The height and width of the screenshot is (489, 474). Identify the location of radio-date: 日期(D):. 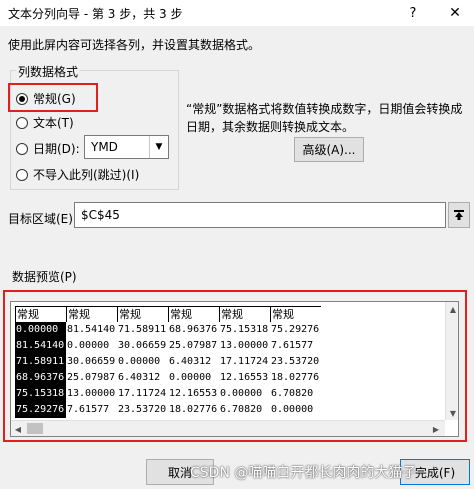
(48, 148).